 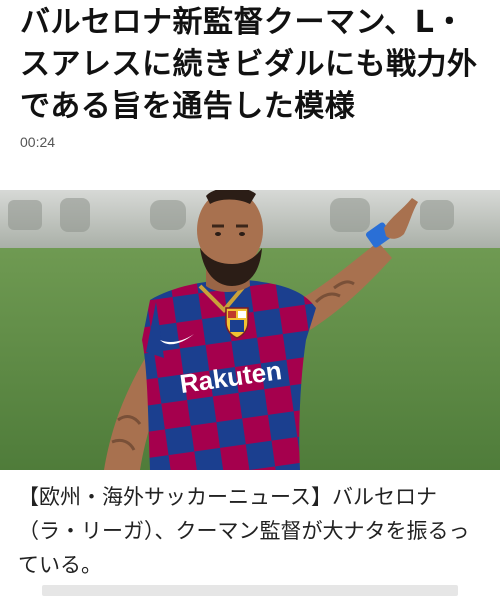 What do you see at coordinates (38, 142) in the screenshot?
I see `article-timestamp: 00:24` at bounding box center [38, 142].